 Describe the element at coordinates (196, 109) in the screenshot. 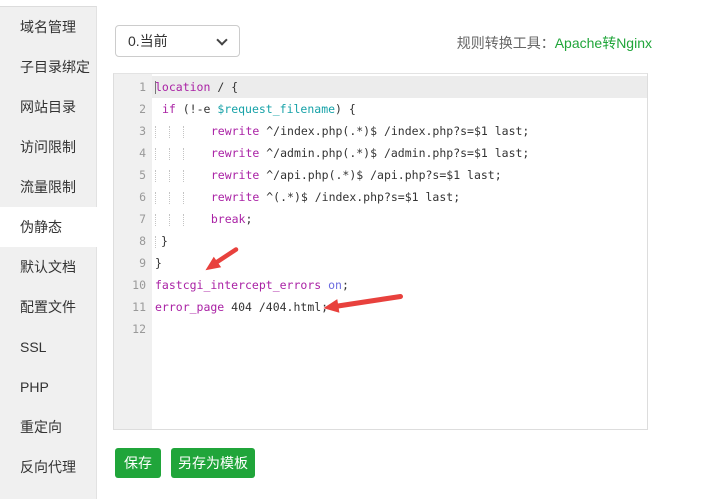

I see `code-token: (!-e` at that location.